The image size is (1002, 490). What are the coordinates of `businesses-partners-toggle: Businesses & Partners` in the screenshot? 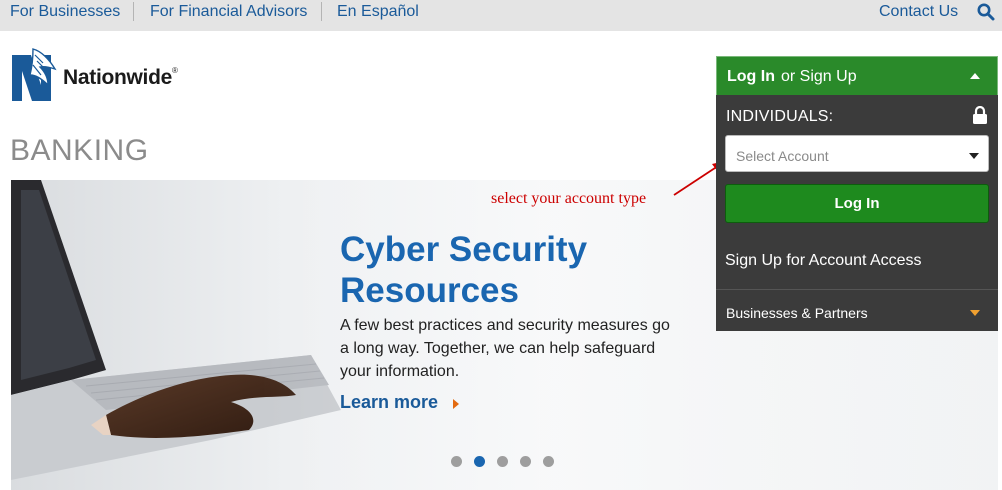 It's located at (797, 313).